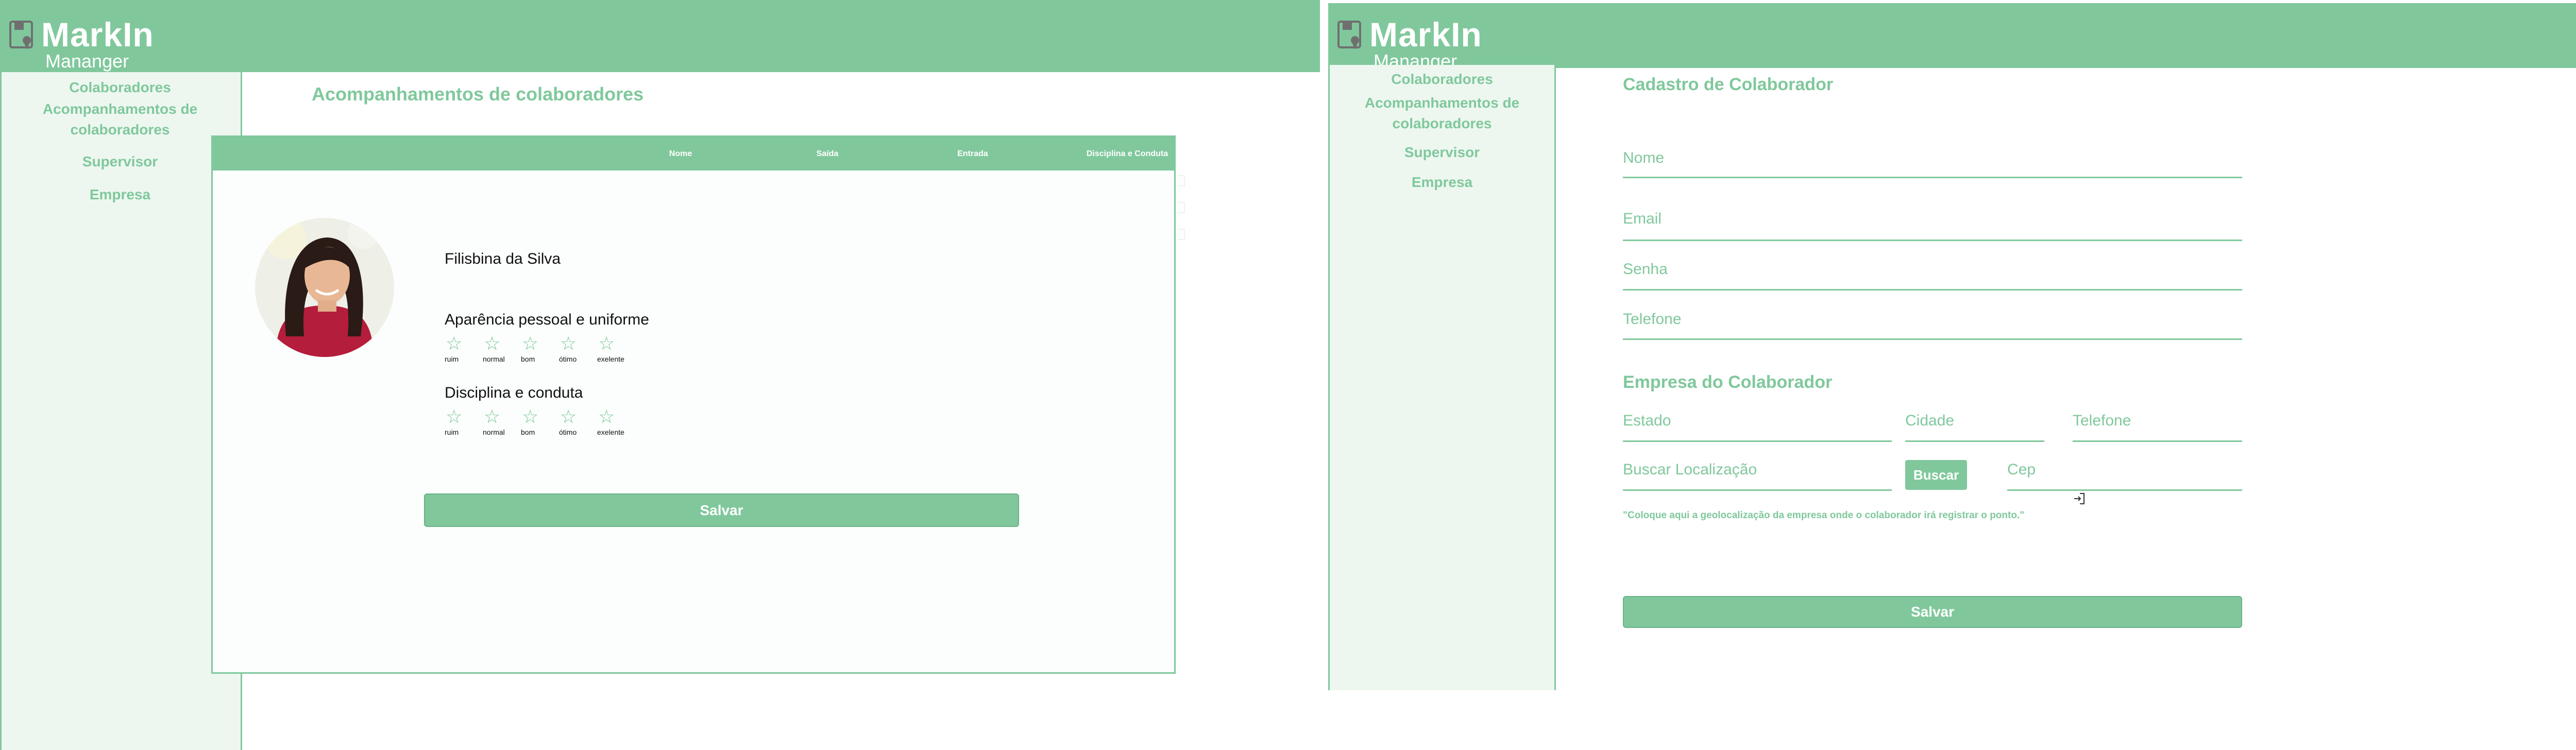 The height and width of the screenshot is (750, 2576). I want to click on phone-field, so click(1932, 325).